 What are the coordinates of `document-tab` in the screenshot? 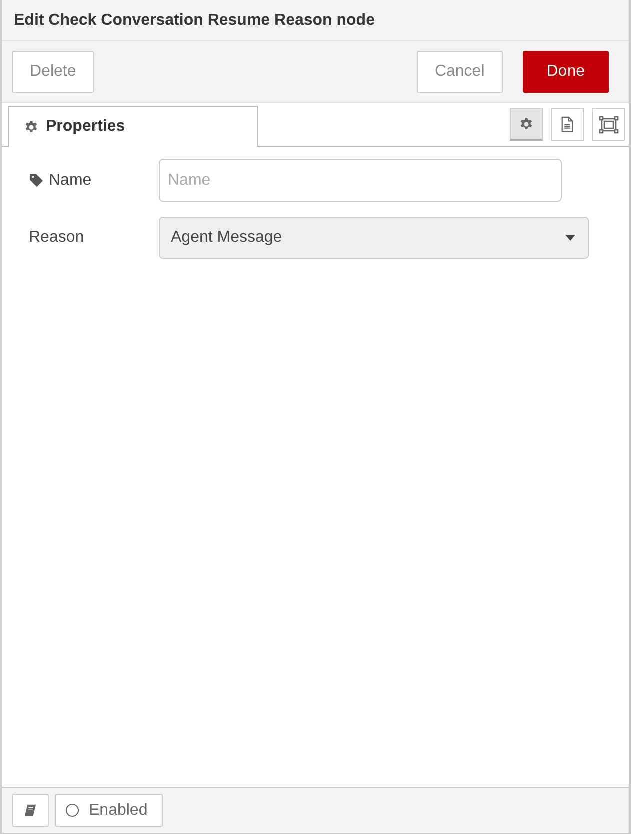 It's located at (567, 124).